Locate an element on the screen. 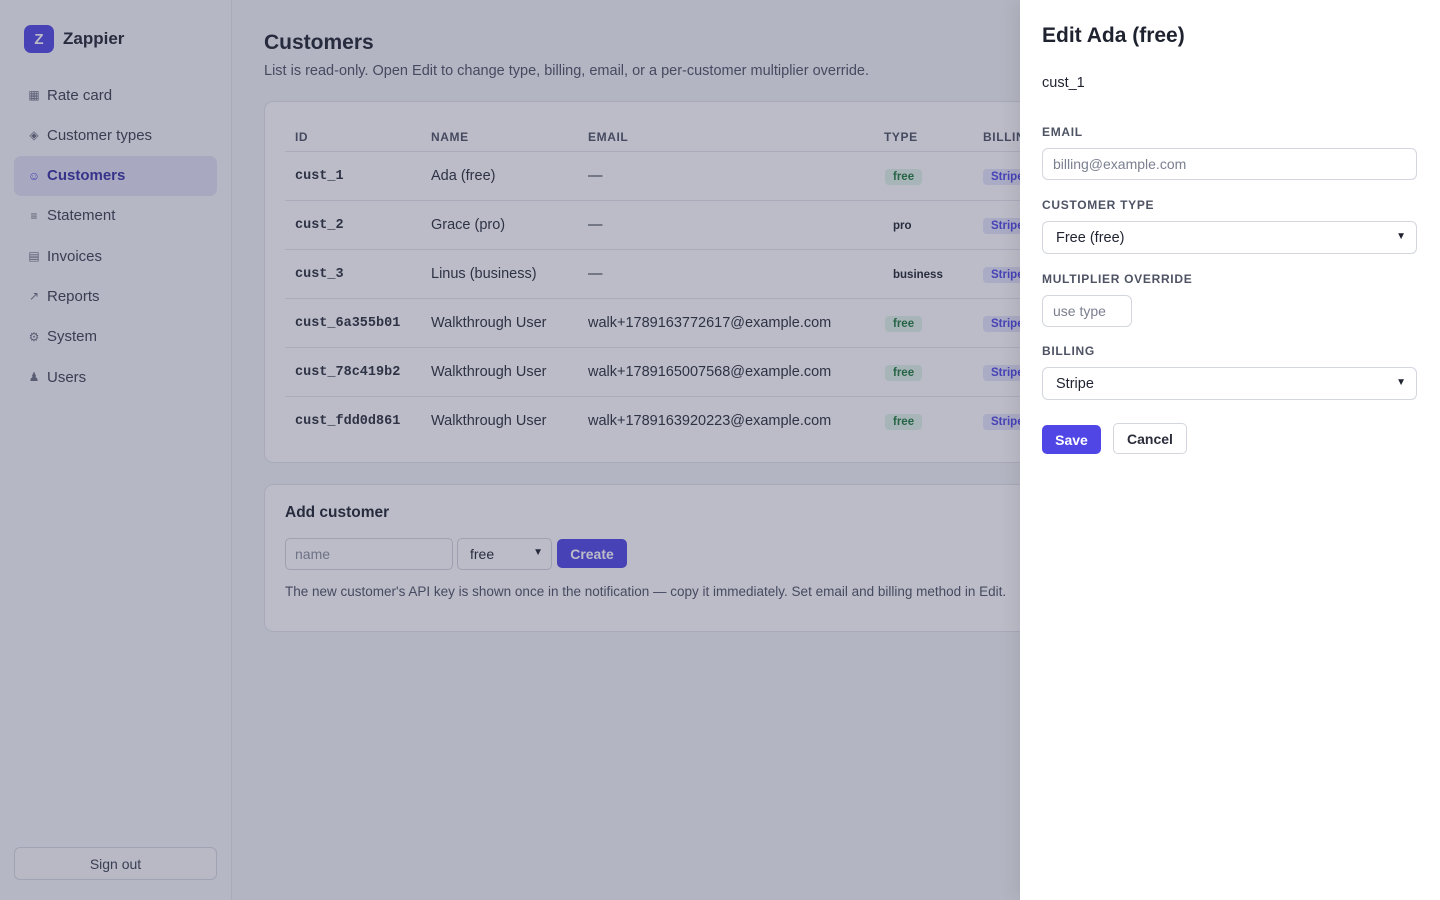 The image size is (1440, 900). customer-id-label: cust_1 is located at coordinates (1063, 83).